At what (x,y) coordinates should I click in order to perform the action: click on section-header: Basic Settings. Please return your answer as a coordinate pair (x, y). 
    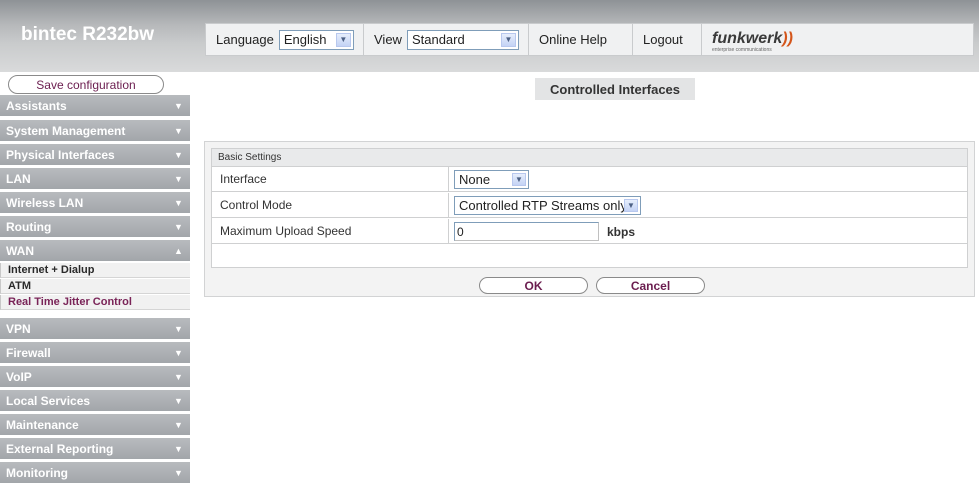
    Looking at the image, I should click on (589, 158).